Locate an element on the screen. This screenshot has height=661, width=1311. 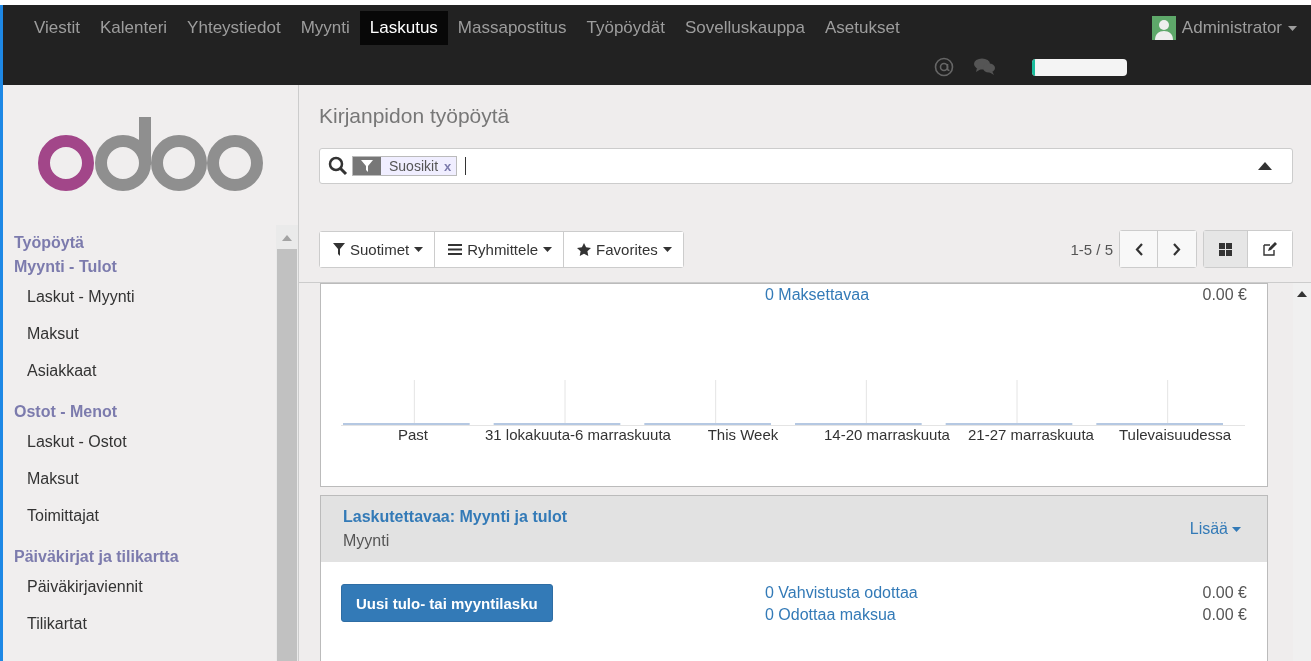
axis-label: This Week is located at coordinates (743, 434).